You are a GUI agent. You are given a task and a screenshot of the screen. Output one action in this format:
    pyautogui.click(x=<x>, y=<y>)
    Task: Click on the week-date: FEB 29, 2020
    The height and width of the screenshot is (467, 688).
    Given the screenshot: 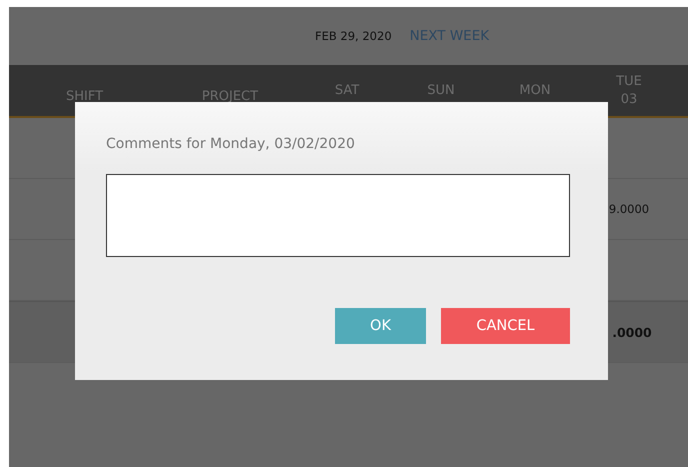 What is the action you would take?
    pyautogui.click(x=353, y=36)
    